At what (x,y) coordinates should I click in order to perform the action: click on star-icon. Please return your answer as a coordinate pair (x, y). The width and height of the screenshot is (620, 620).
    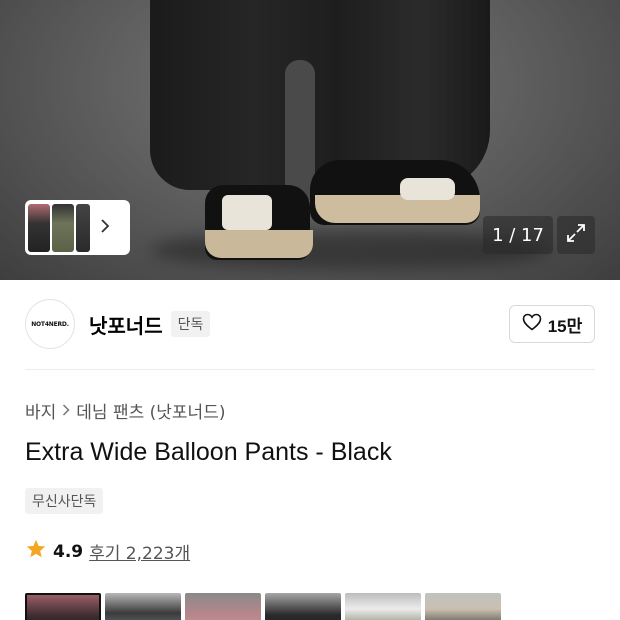
    Looking at the image, I should click on (36, 551).